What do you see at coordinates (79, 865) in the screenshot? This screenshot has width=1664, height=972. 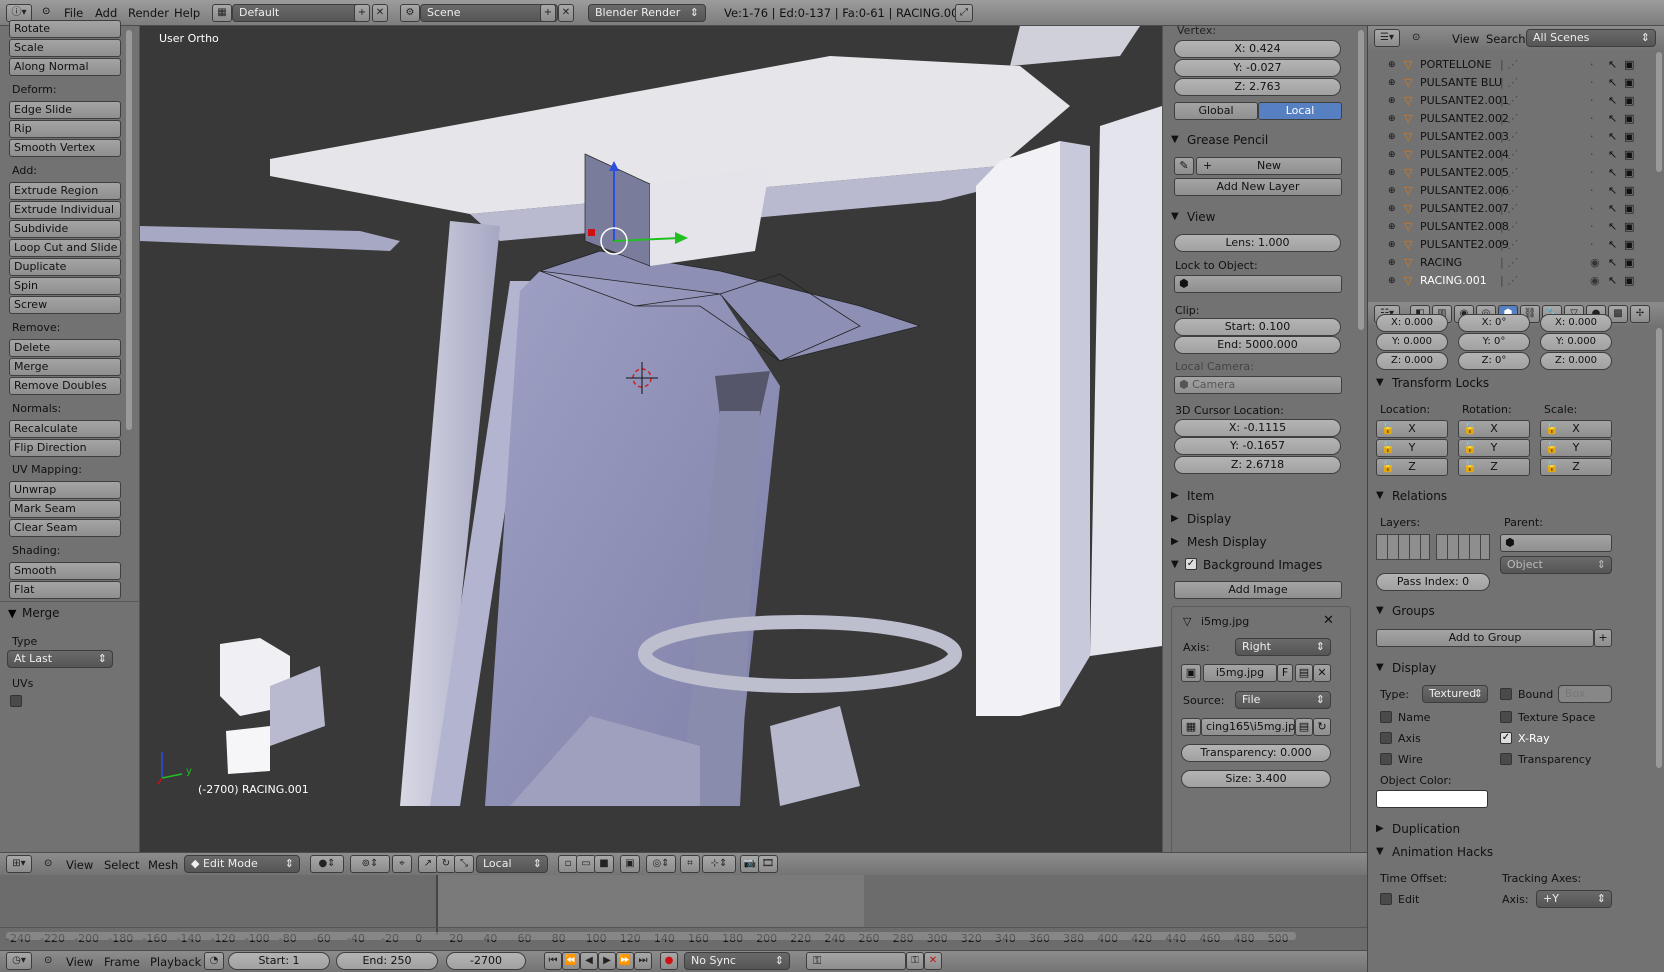 I see `view-menu: View` at bounding box center [79, 865].